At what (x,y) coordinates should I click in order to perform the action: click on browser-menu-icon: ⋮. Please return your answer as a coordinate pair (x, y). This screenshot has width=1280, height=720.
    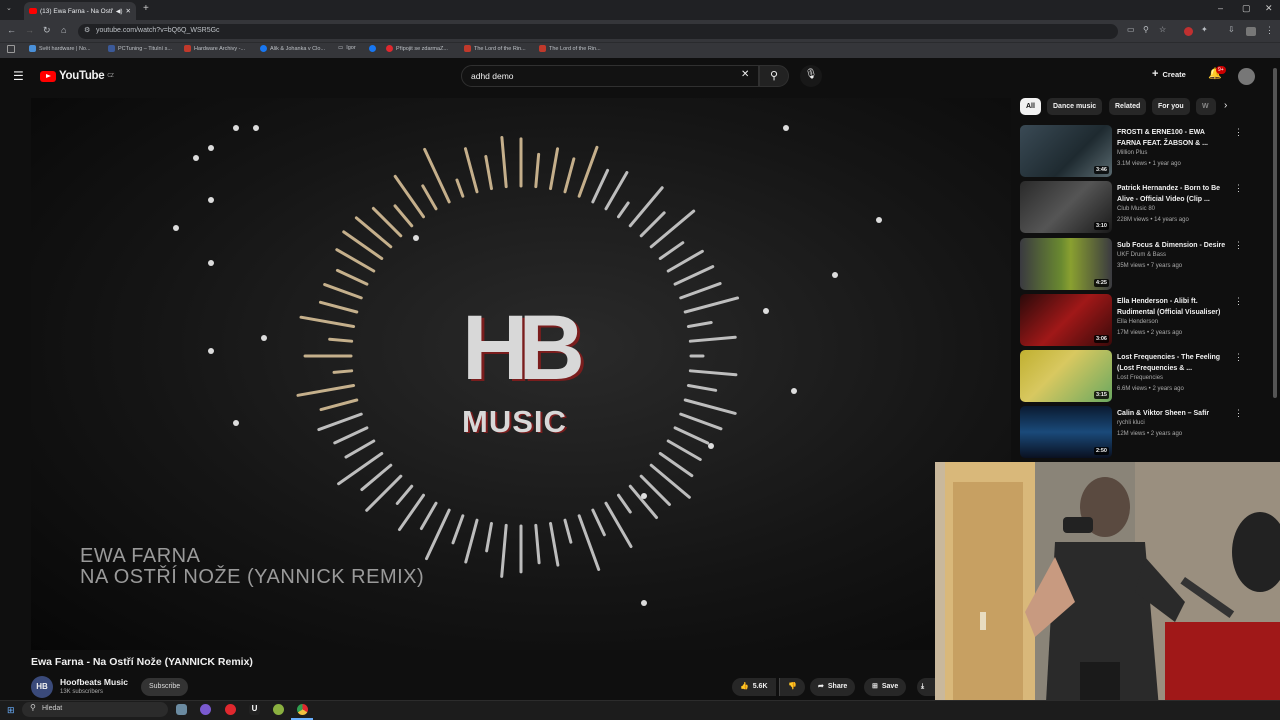
    Looking at the image, I should click on (1269, 30).